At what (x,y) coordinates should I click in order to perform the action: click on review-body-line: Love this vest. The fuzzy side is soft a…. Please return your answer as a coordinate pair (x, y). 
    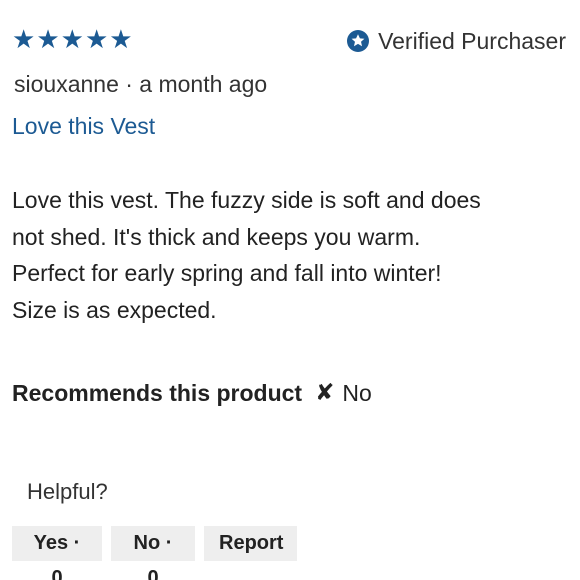
    Looking at the image, I should click on (246, 200).